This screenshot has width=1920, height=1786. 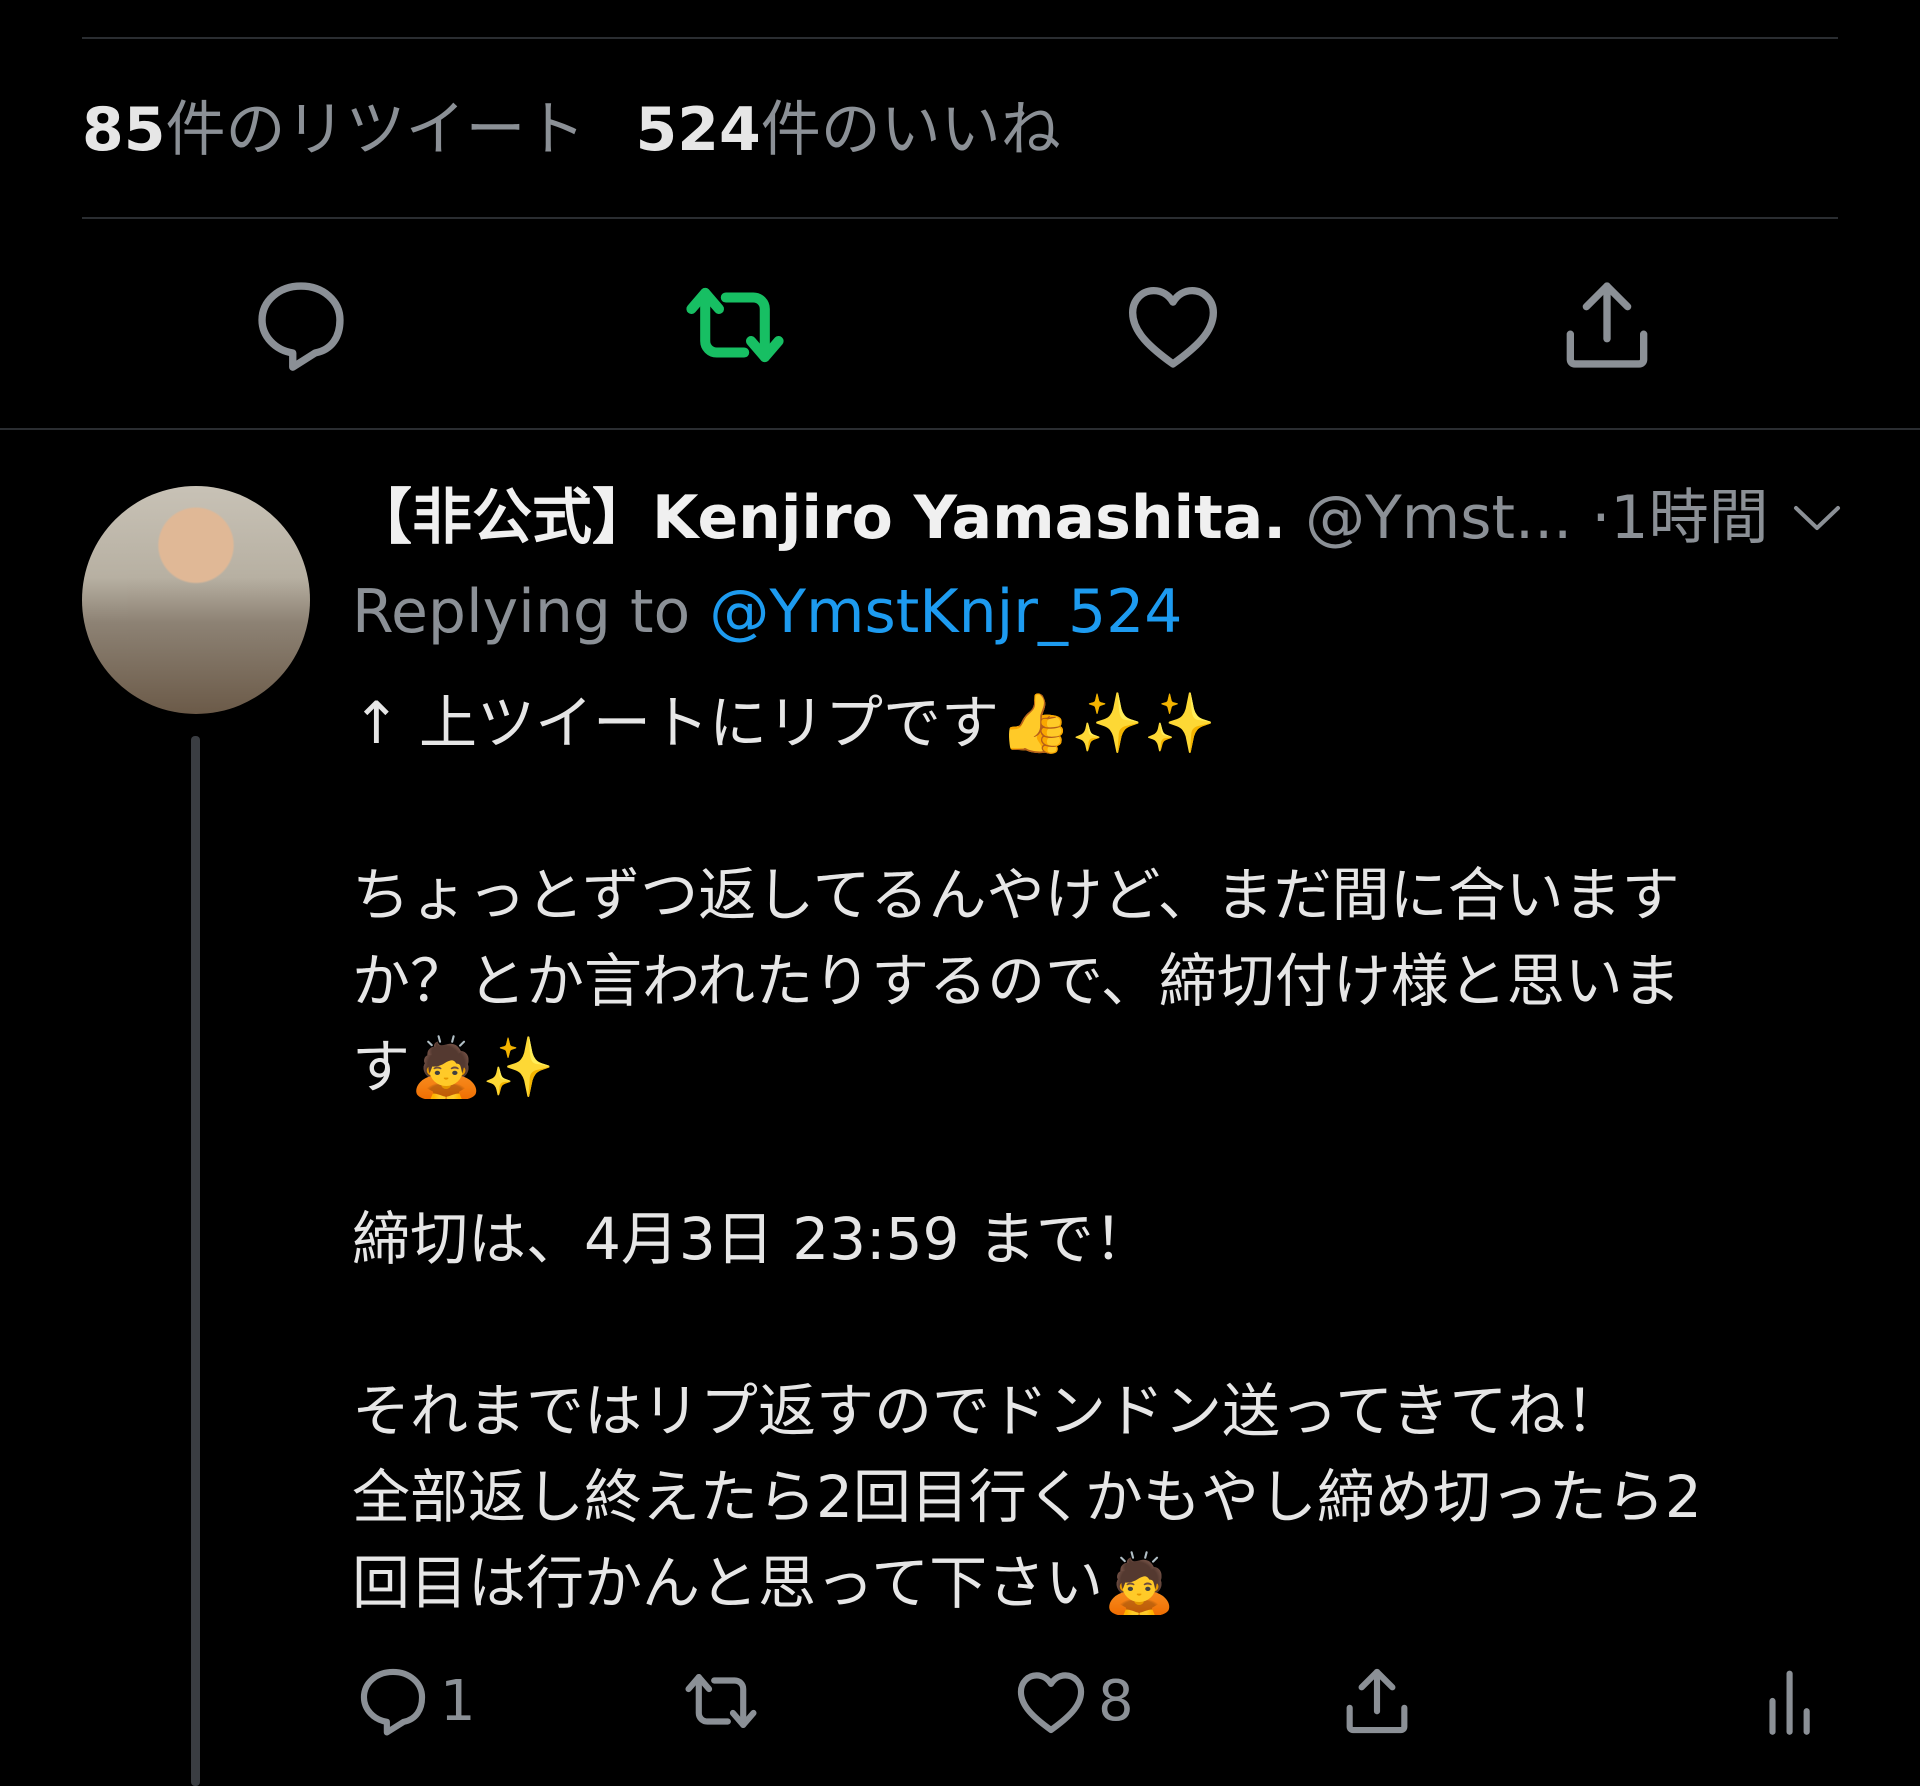 What do you see at coordinates (1027, 1497) in the screenshot?
I see `text-line: 全部返し終えたら2回目行くかもやし締め切ったら2` at bounding box center [1027, 1497].